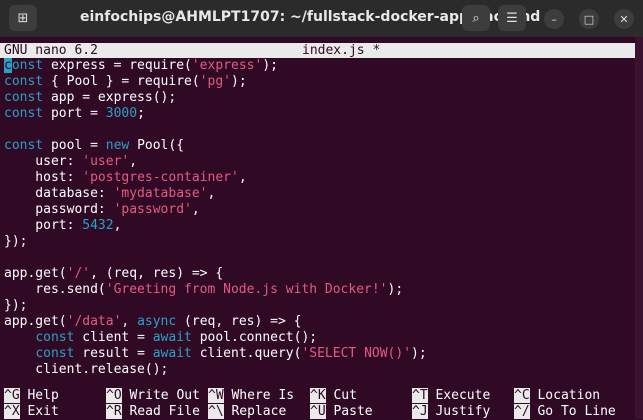  What do you see at coordinates (16, 241) in the screenshot?
I see `code-token: });` at bounding box center [16, 241].